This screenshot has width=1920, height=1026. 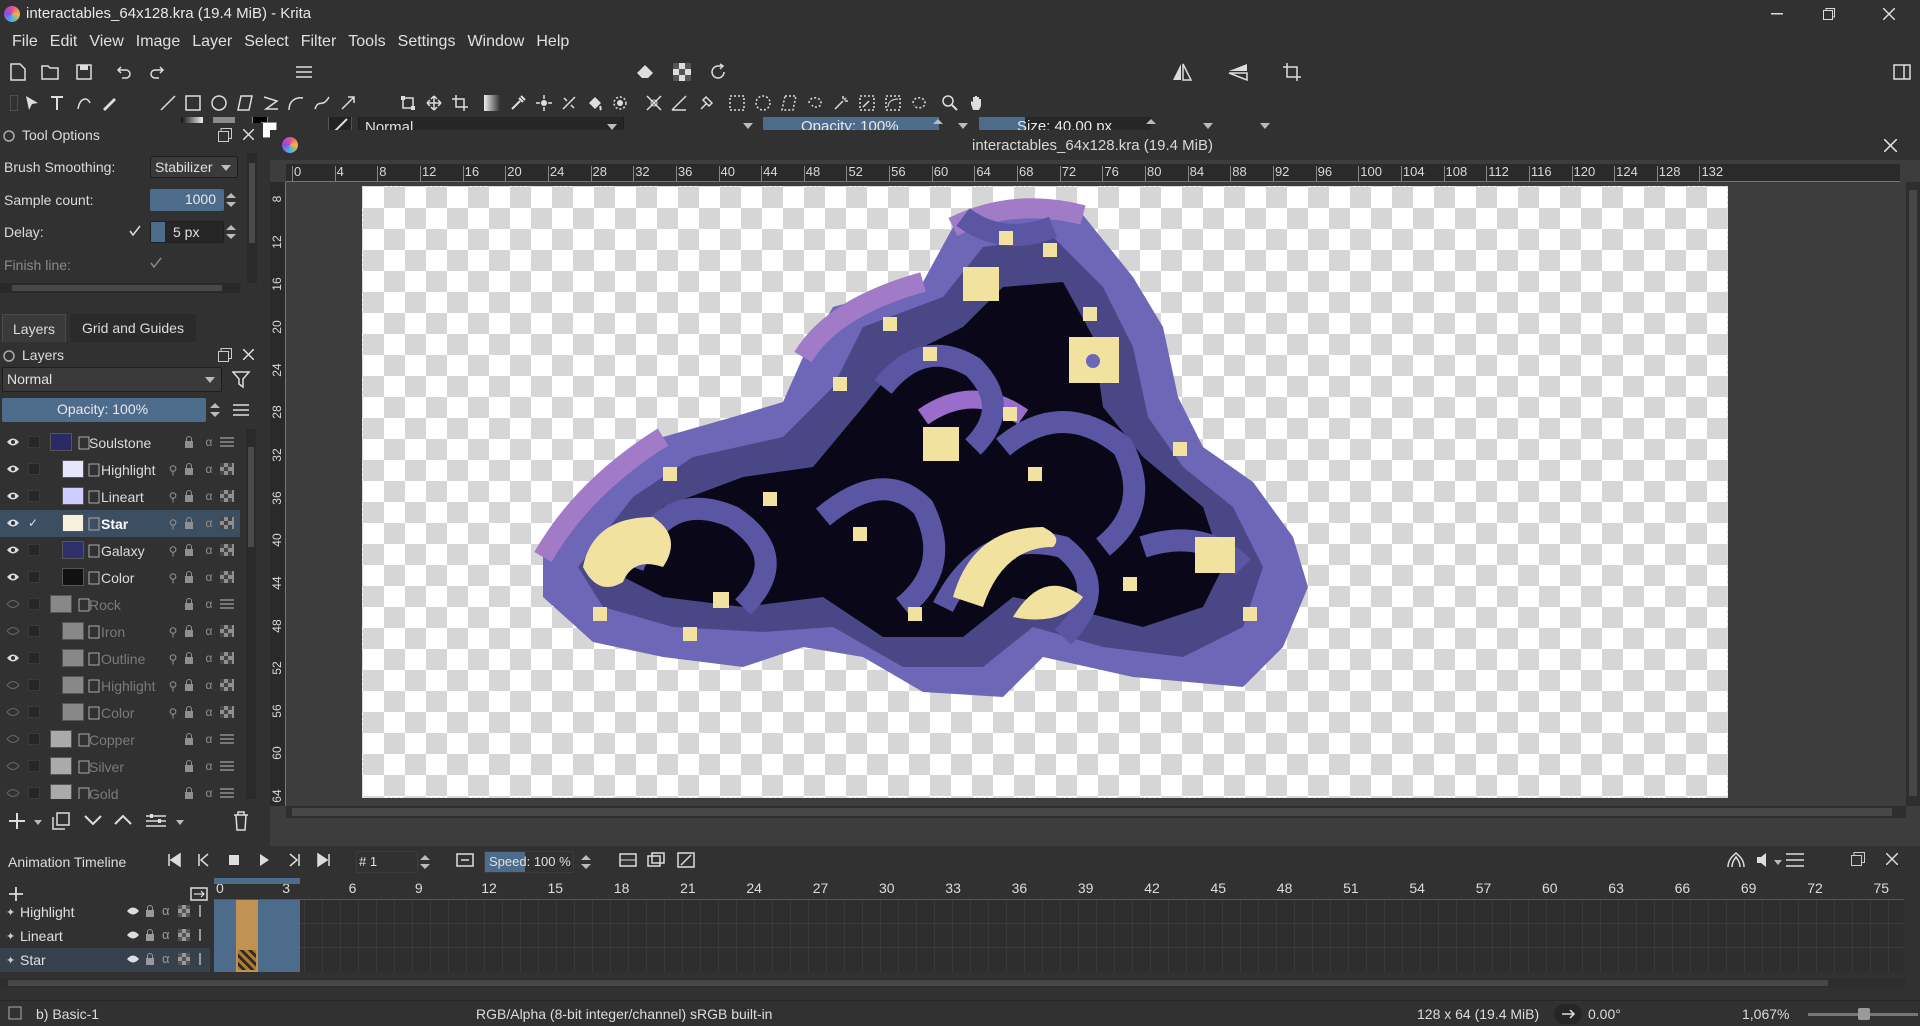 What do you see at coordinates (120, 631) in the screenshot?
I see `layer-row: Iron ⚲ α` at bounding box center [120, 631].